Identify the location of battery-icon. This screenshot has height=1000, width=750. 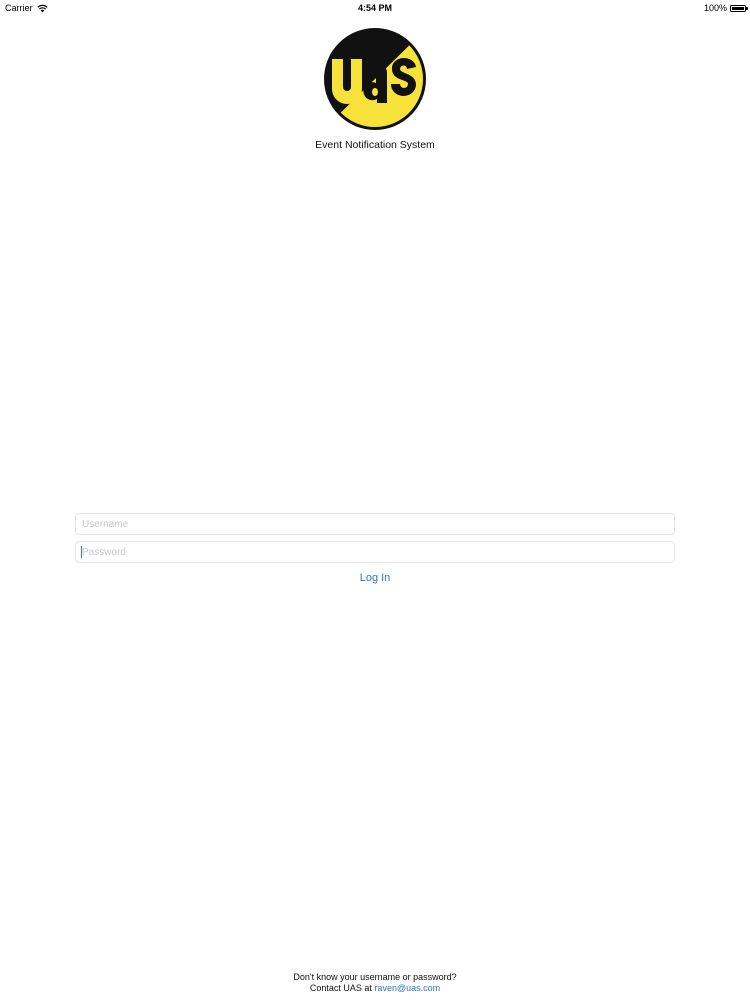
(739, 8).